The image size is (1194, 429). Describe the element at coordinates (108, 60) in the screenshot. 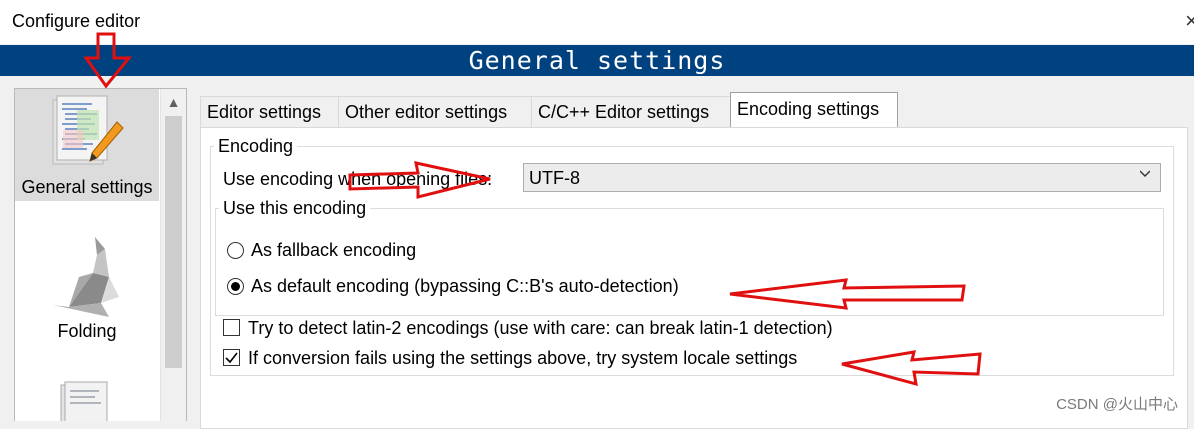

I see `annotation-arrow-down-icon` at that location.